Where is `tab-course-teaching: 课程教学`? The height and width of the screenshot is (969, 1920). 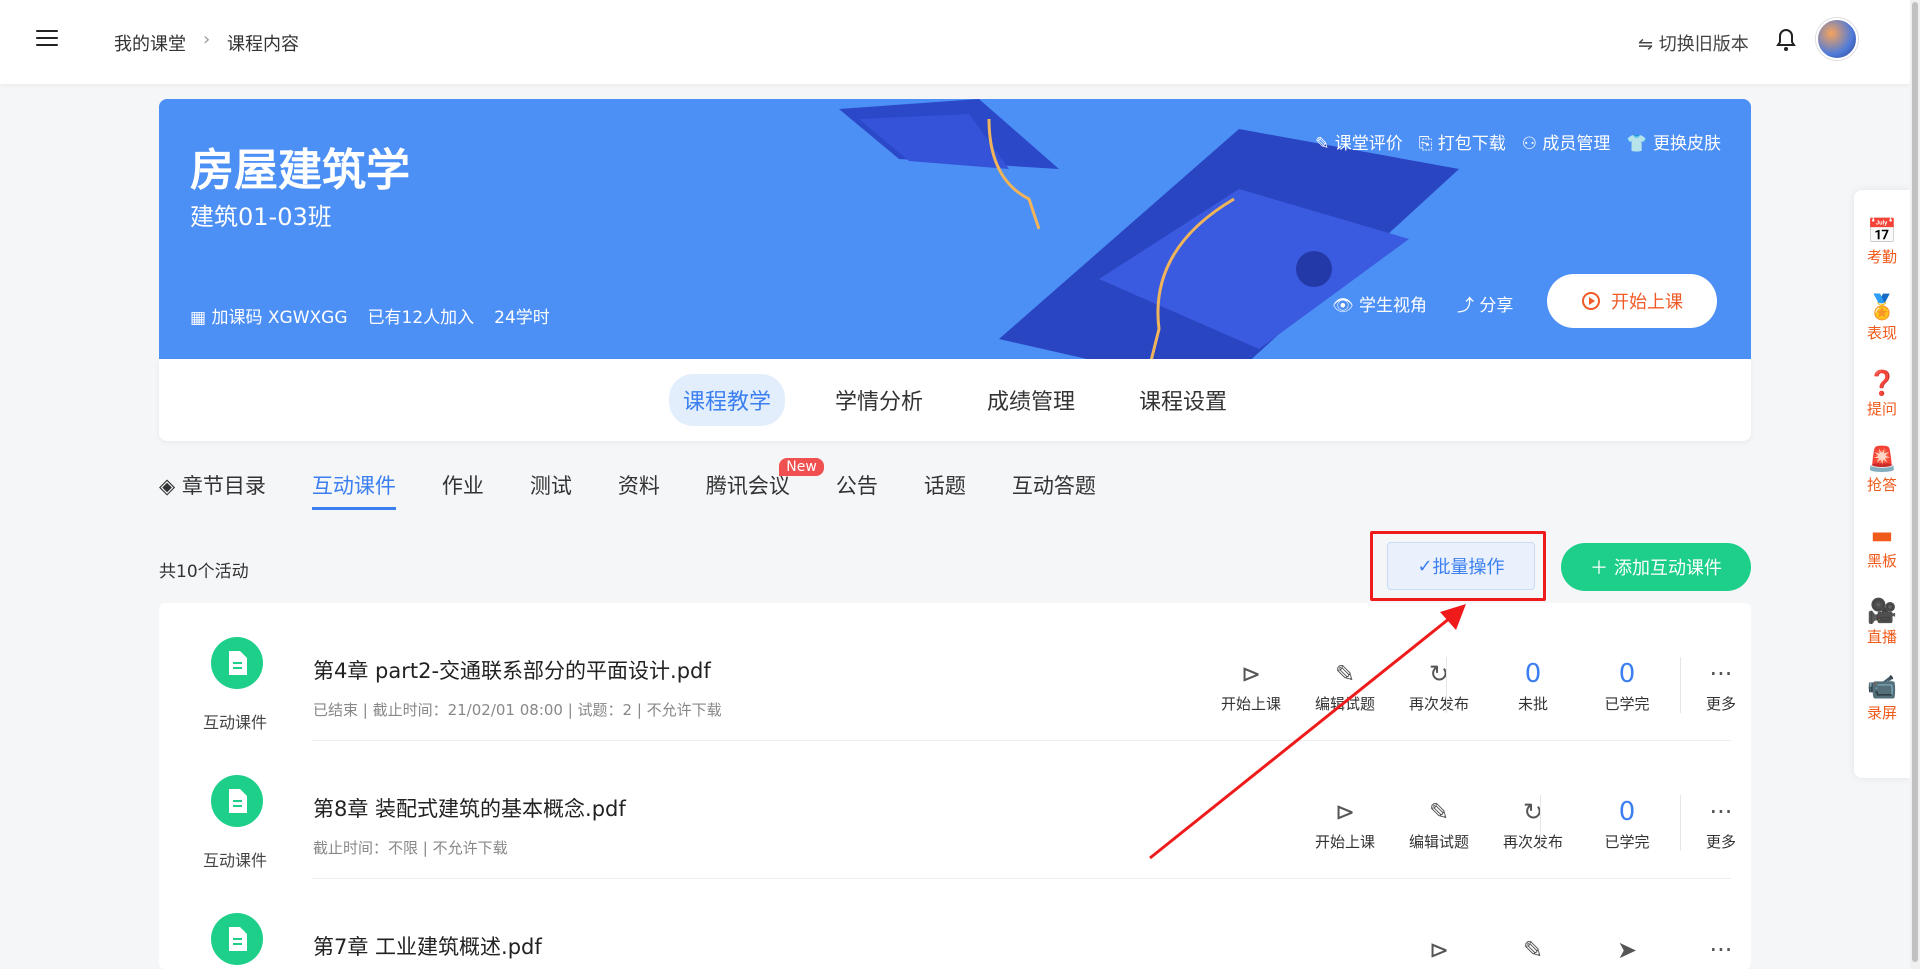 tab-course-teaching: 课程教学 is located at coordinates (726, 400).